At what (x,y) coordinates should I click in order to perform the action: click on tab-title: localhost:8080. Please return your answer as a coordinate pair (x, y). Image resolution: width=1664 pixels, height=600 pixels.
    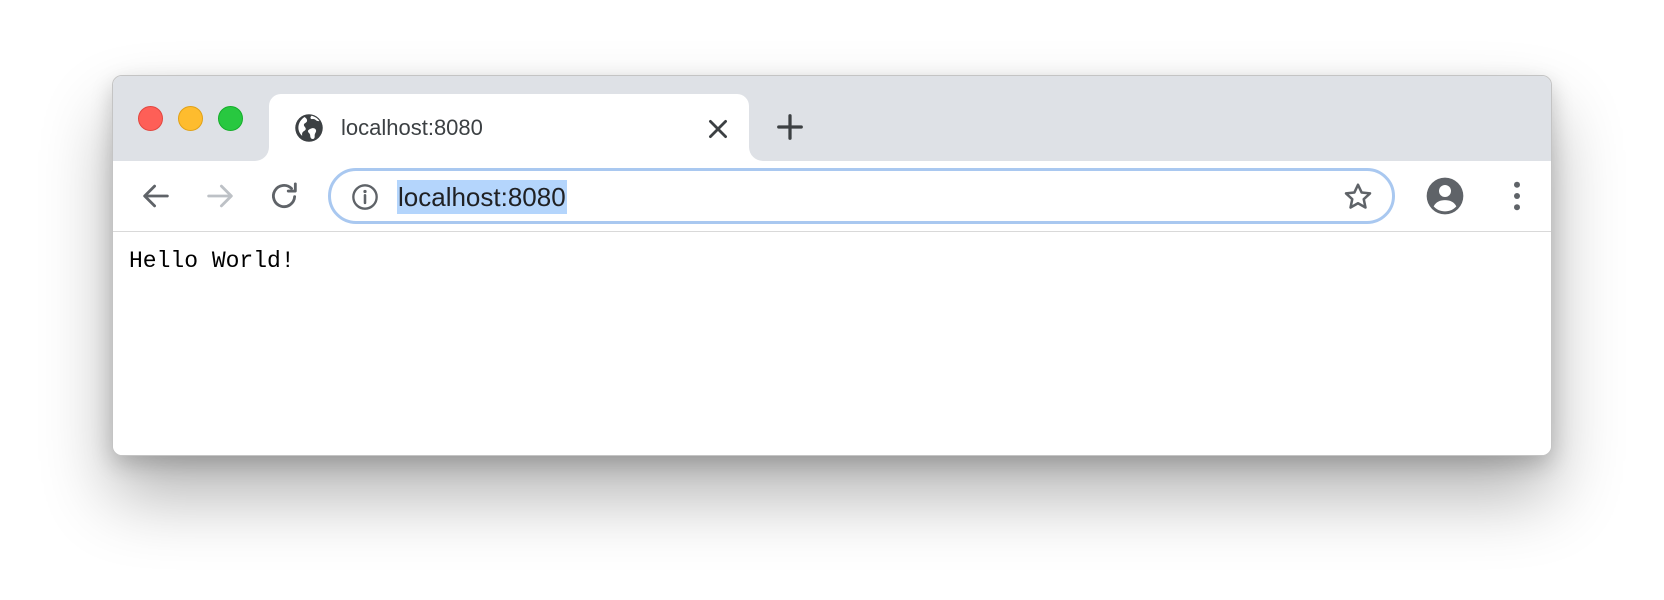
    Looking at the image, I should click on (412, 127).